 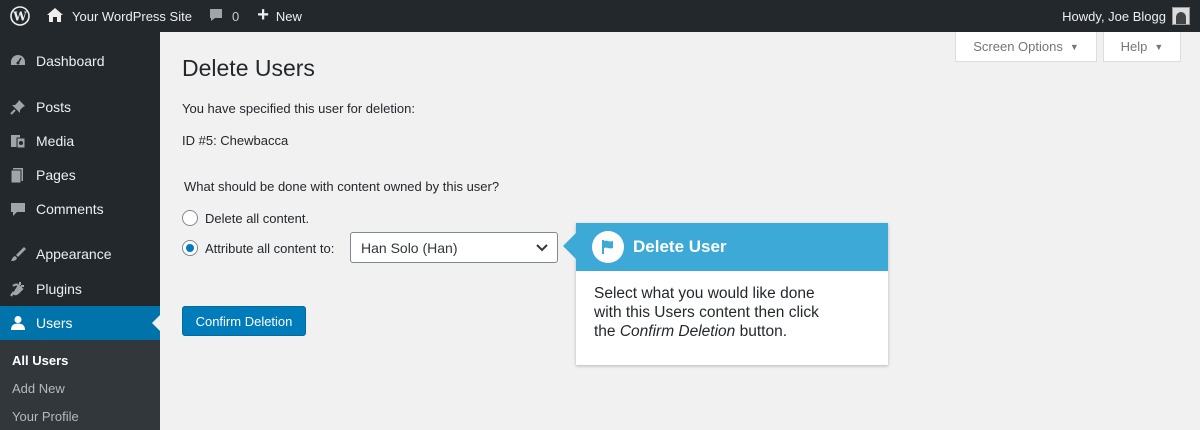 I want to click on delete-content-label: Delete all content., so click(x=257, y=218).